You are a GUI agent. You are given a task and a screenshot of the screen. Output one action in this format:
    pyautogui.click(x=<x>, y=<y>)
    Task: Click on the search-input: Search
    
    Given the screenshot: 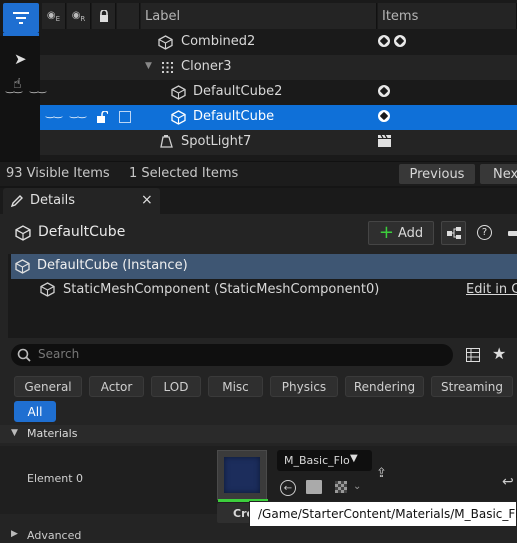 What is the action you would take?
    pyautogui.click(x=232, y=355)
    